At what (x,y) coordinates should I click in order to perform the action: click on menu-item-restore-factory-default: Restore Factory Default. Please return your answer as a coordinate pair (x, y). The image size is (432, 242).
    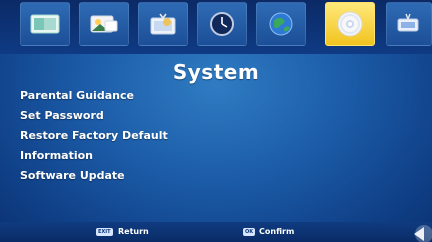
    Looking at the image, I should click on (200, 136).